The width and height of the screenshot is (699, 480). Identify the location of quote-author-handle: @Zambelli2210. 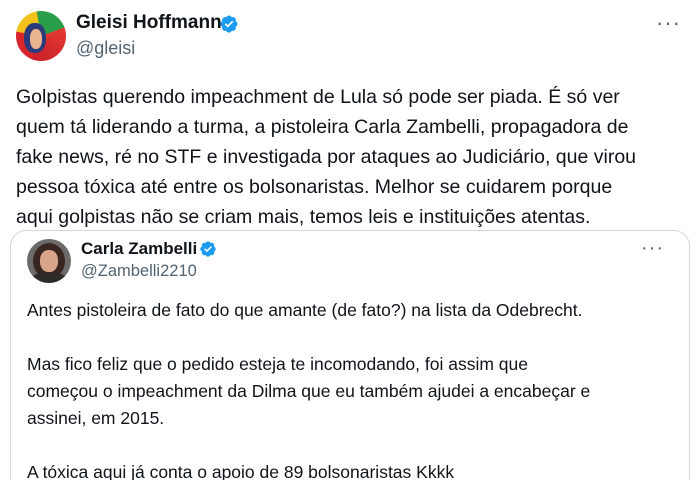
(139, 271).